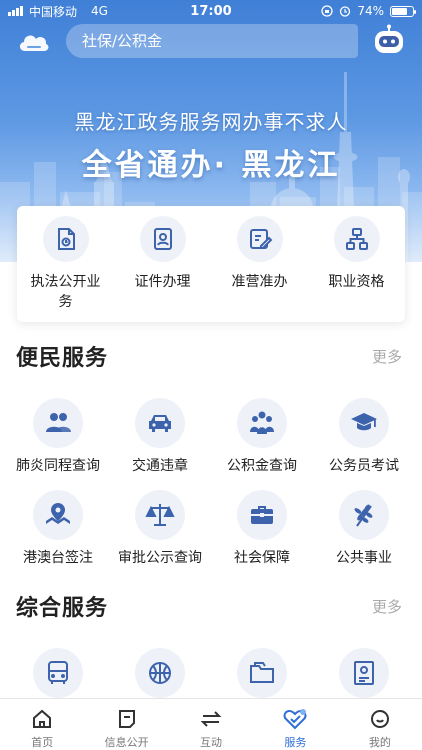 This screenshot has width=422, height=750. I want to click on service-social-security: 社会保障, so click(262, 528).